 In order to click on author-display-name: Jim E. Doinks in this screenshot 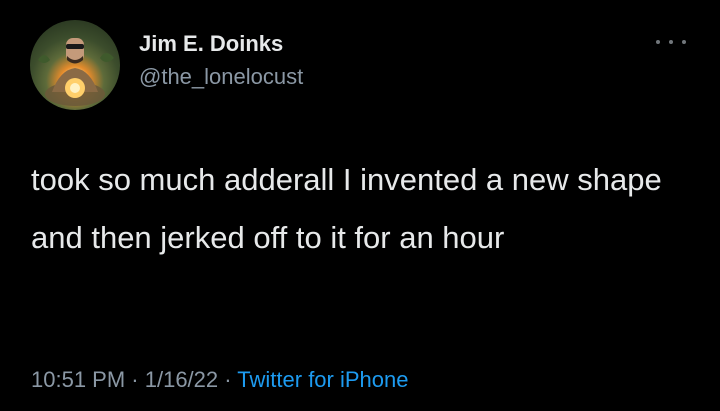, I will do `click(211, 44)`.